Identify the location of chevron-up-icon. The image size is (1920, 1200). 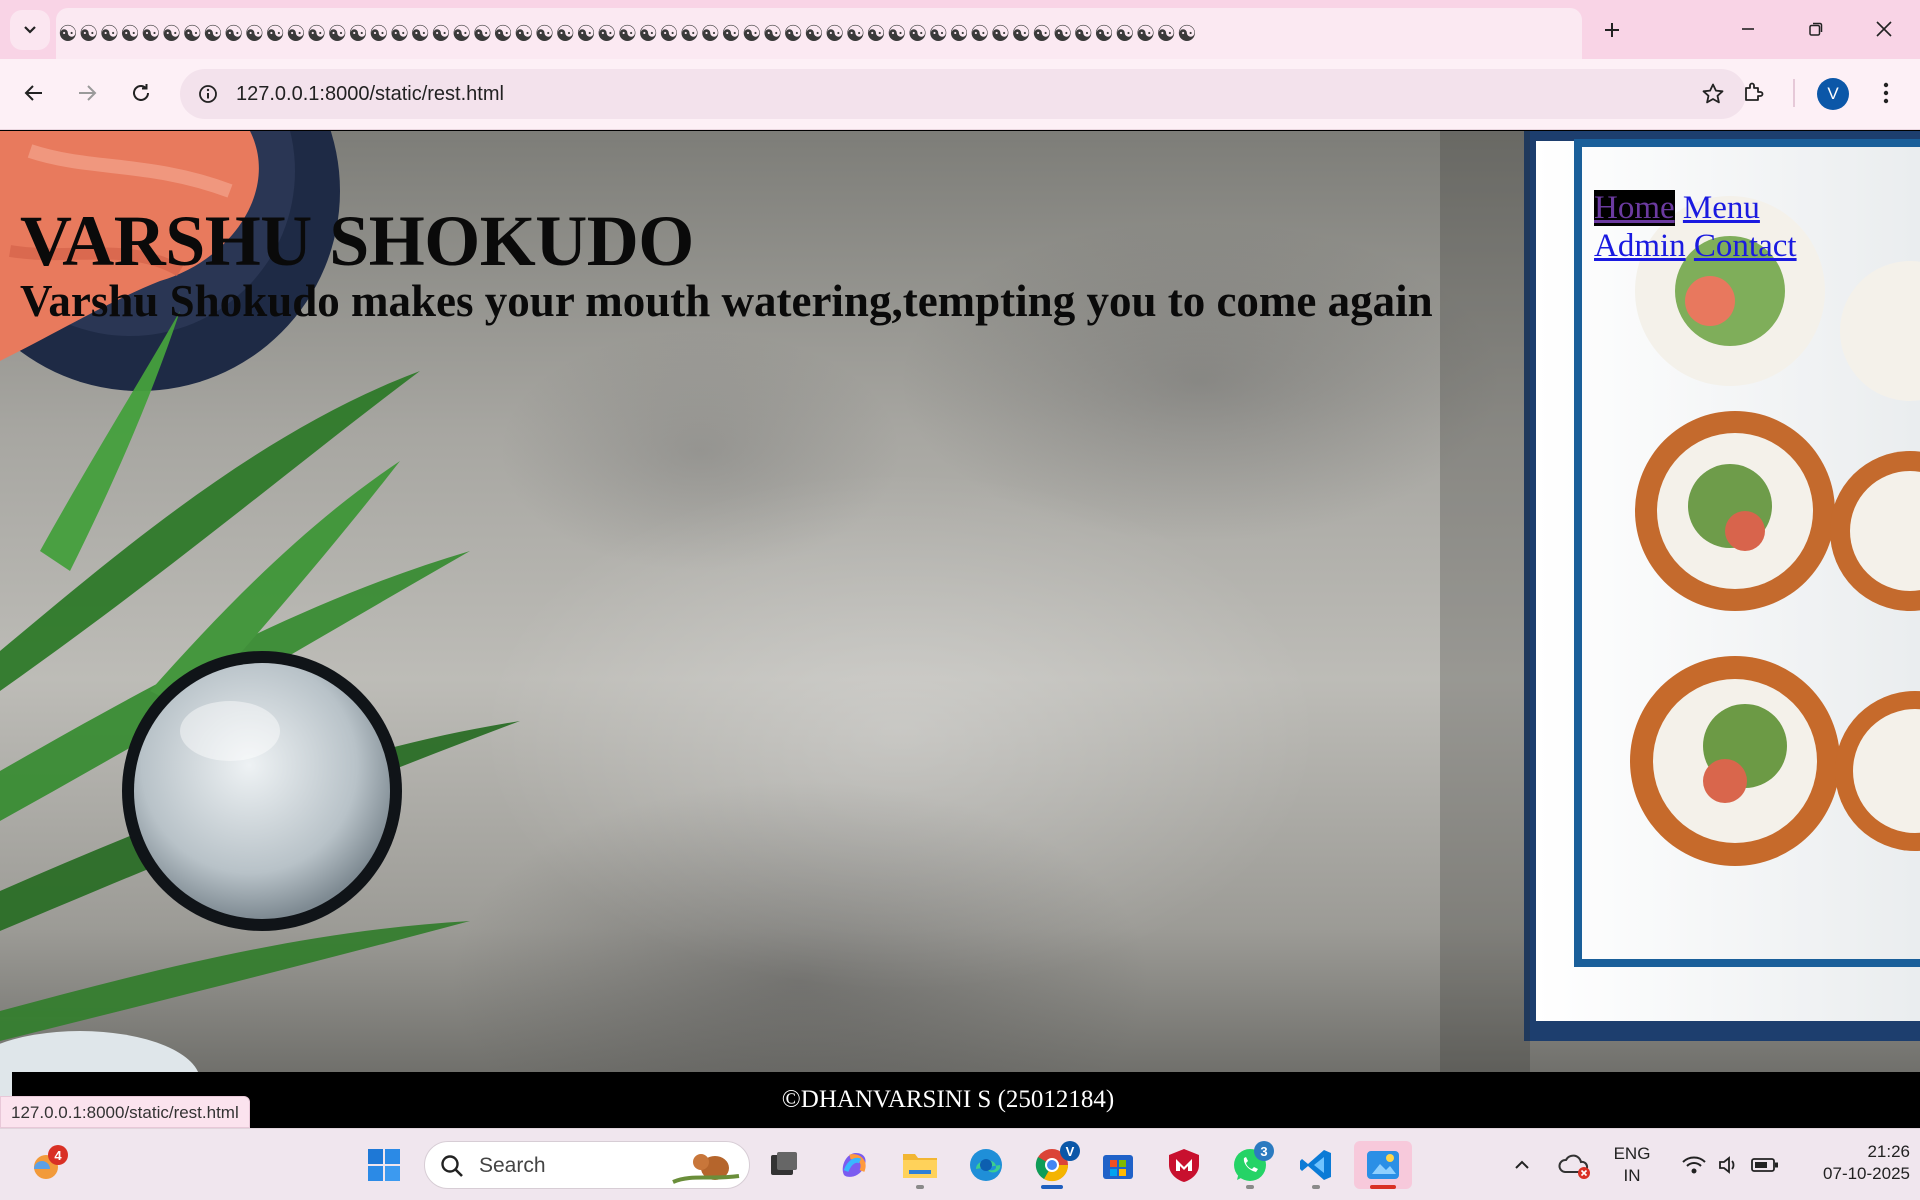
(1522, 1164).